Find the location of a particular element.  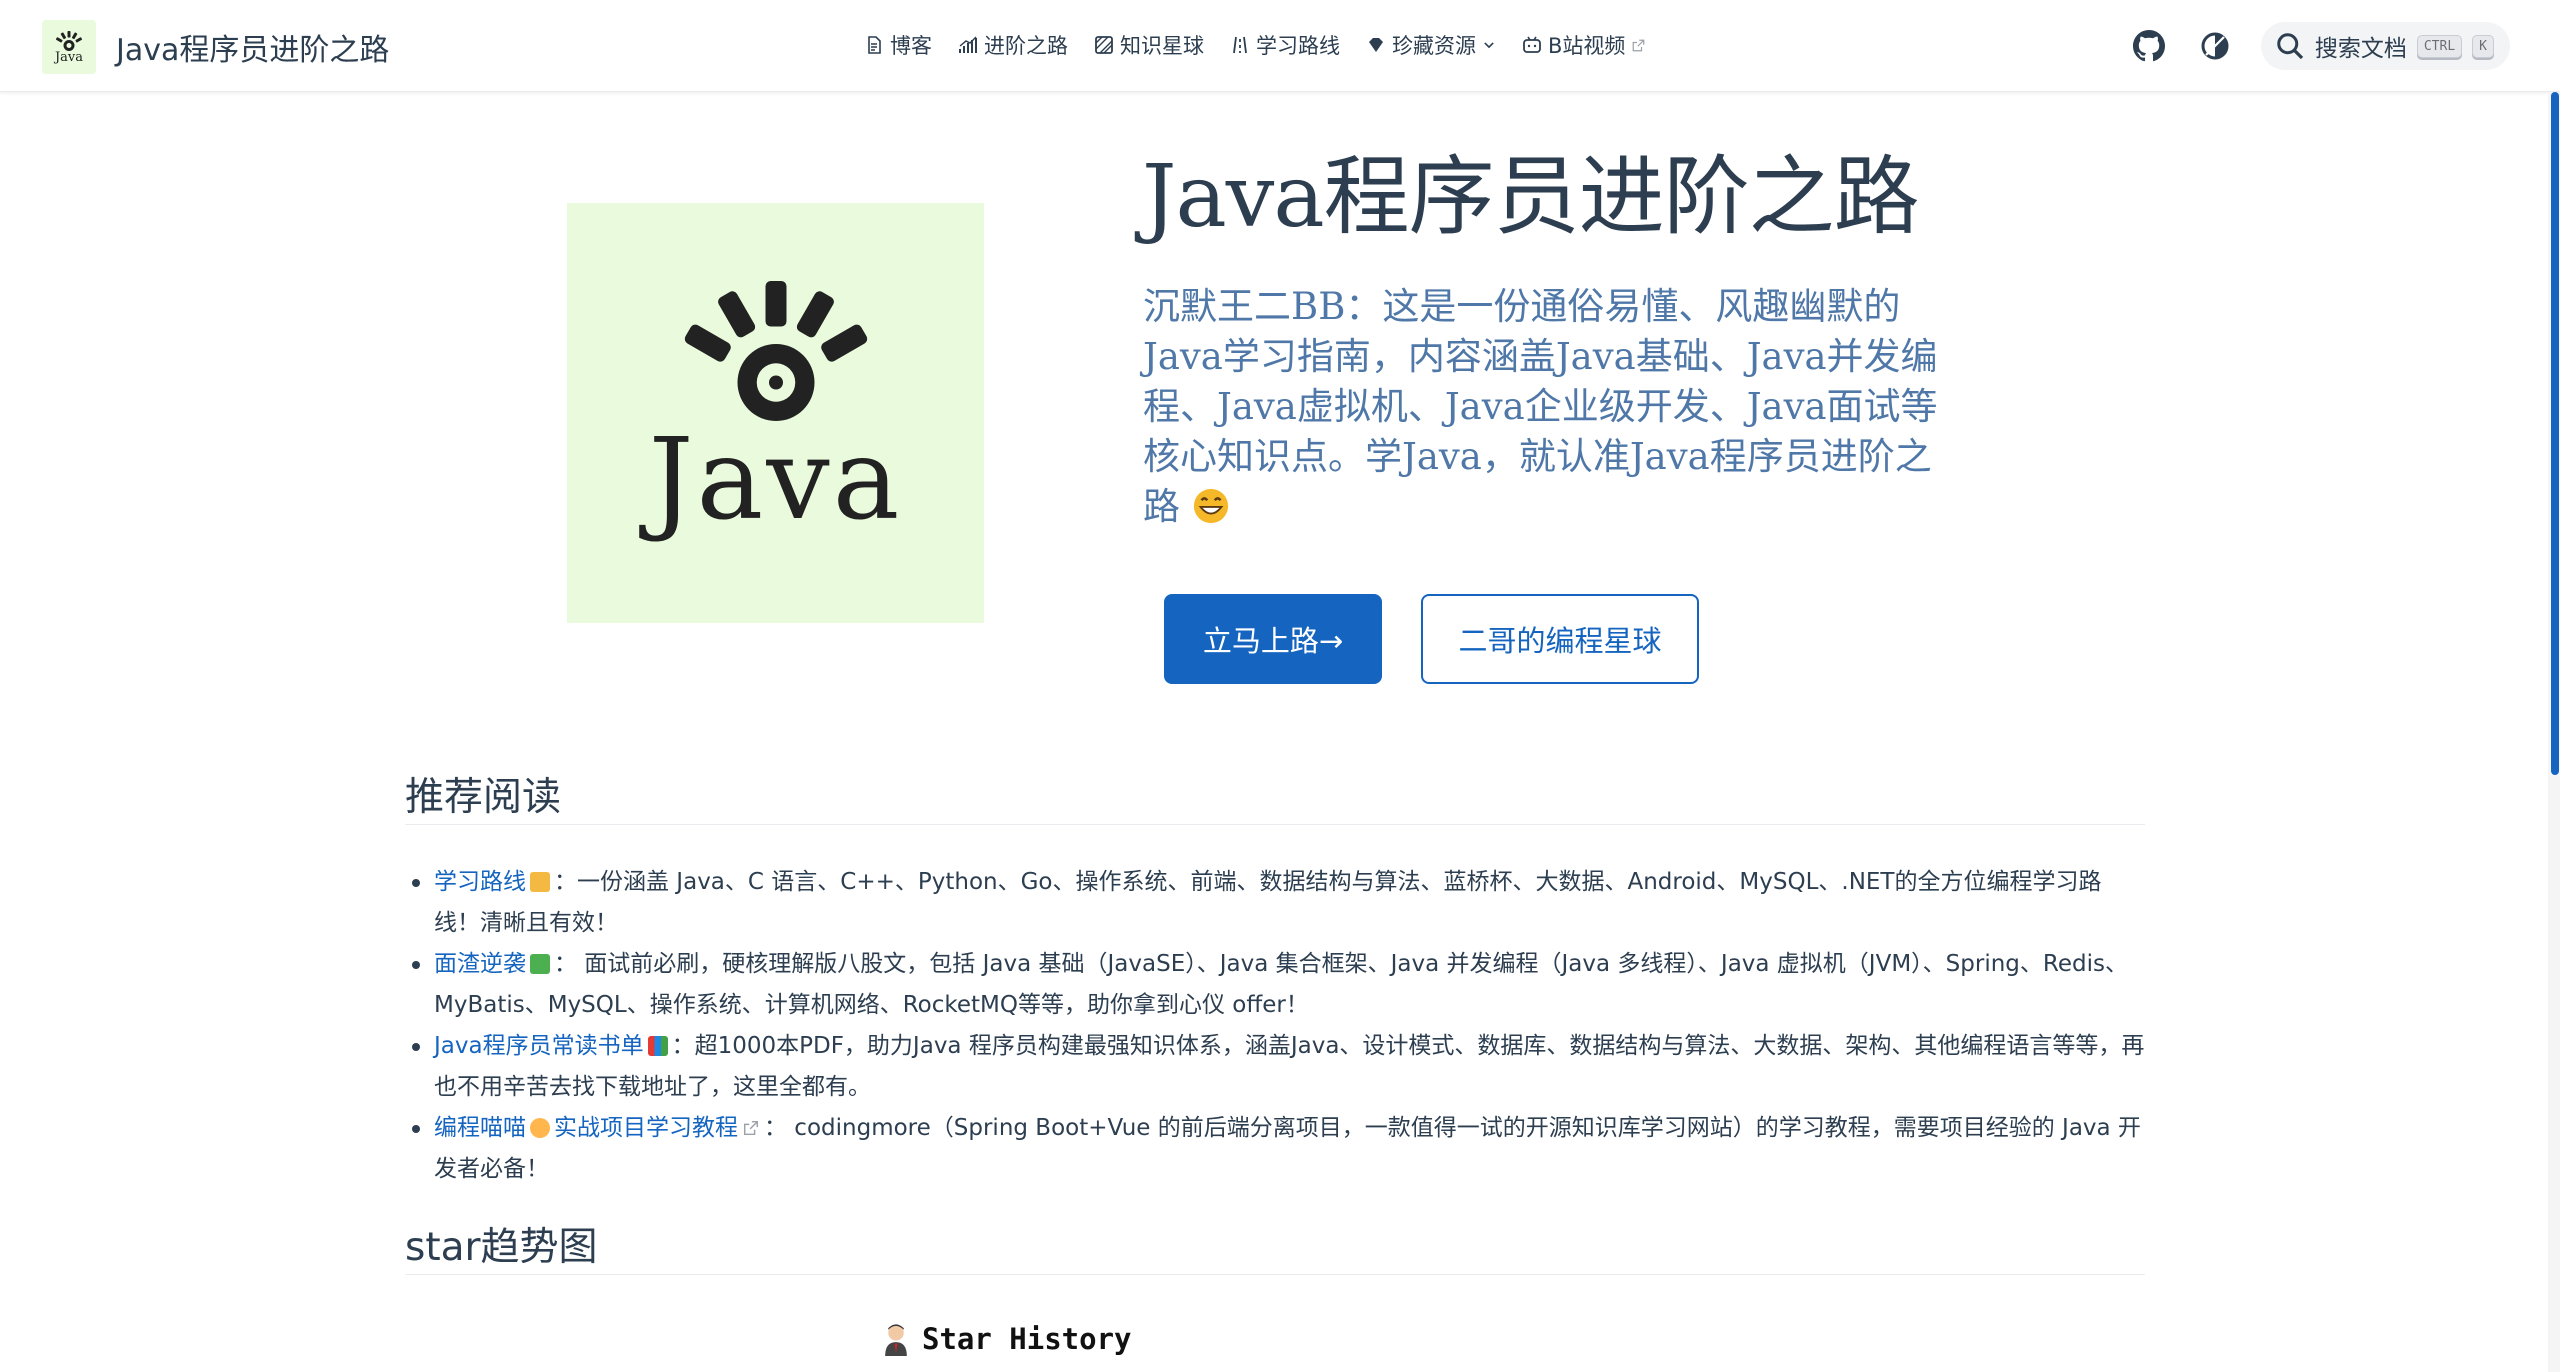

hero-logo-image: Java is located at coordinates (775, 413).